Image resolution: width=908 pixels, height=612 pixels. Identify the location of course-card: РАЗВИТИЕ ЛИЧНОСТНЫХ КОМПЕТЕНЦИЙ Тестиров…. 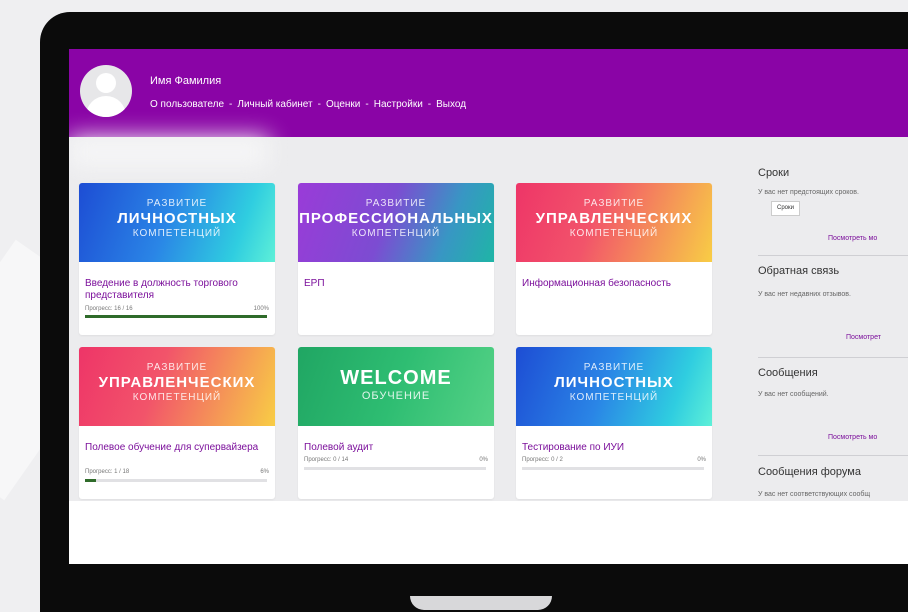
(614, 423).